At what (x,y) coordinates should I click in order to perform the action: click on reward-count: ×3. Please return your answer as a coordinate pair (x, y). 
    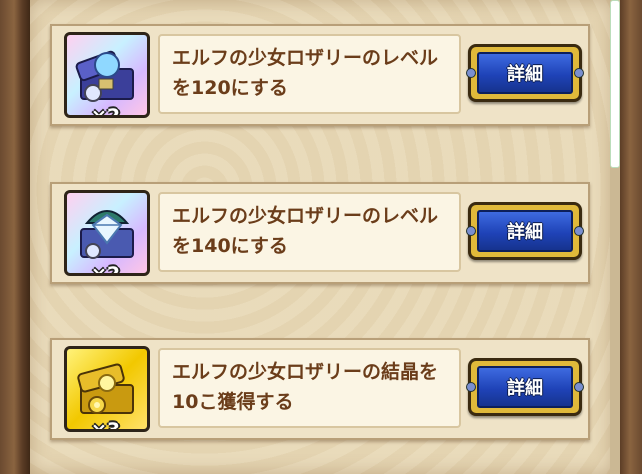
    Looking at the image, I should click on (106, 425).